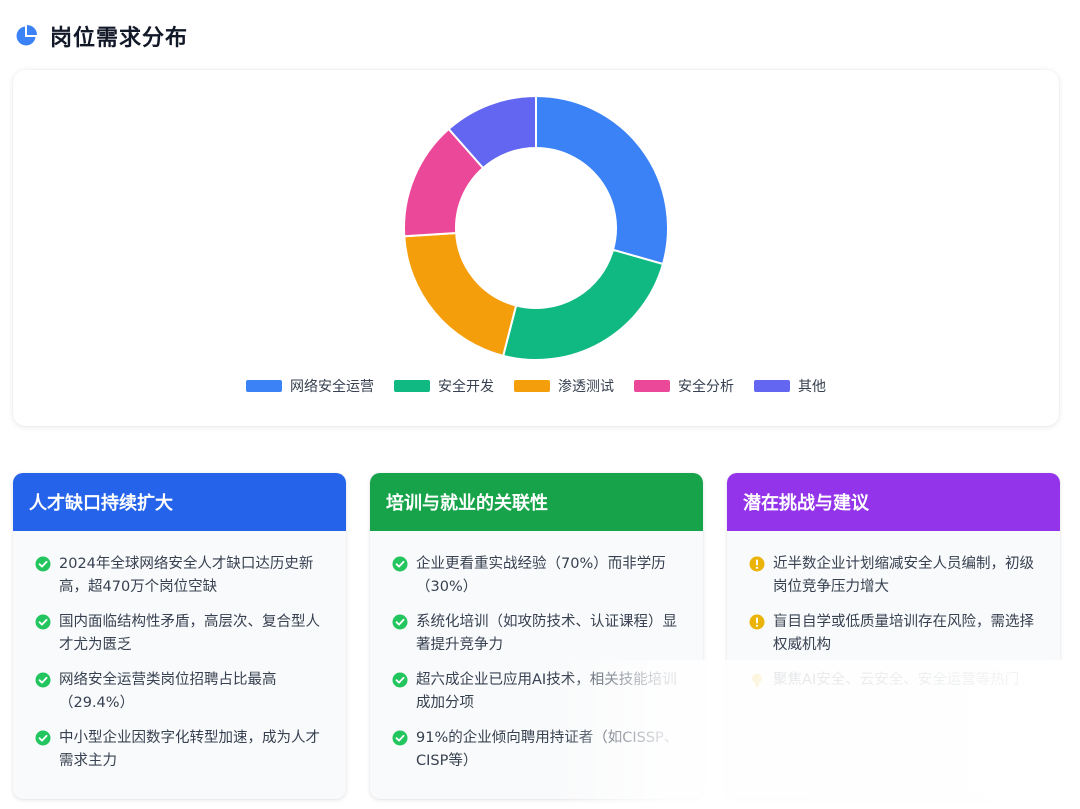 This screenshot has width=1080, height=809. I want to click on list-item-text: 聚焦AI安全、云安全、安全运营等热门, so click(896, 680).